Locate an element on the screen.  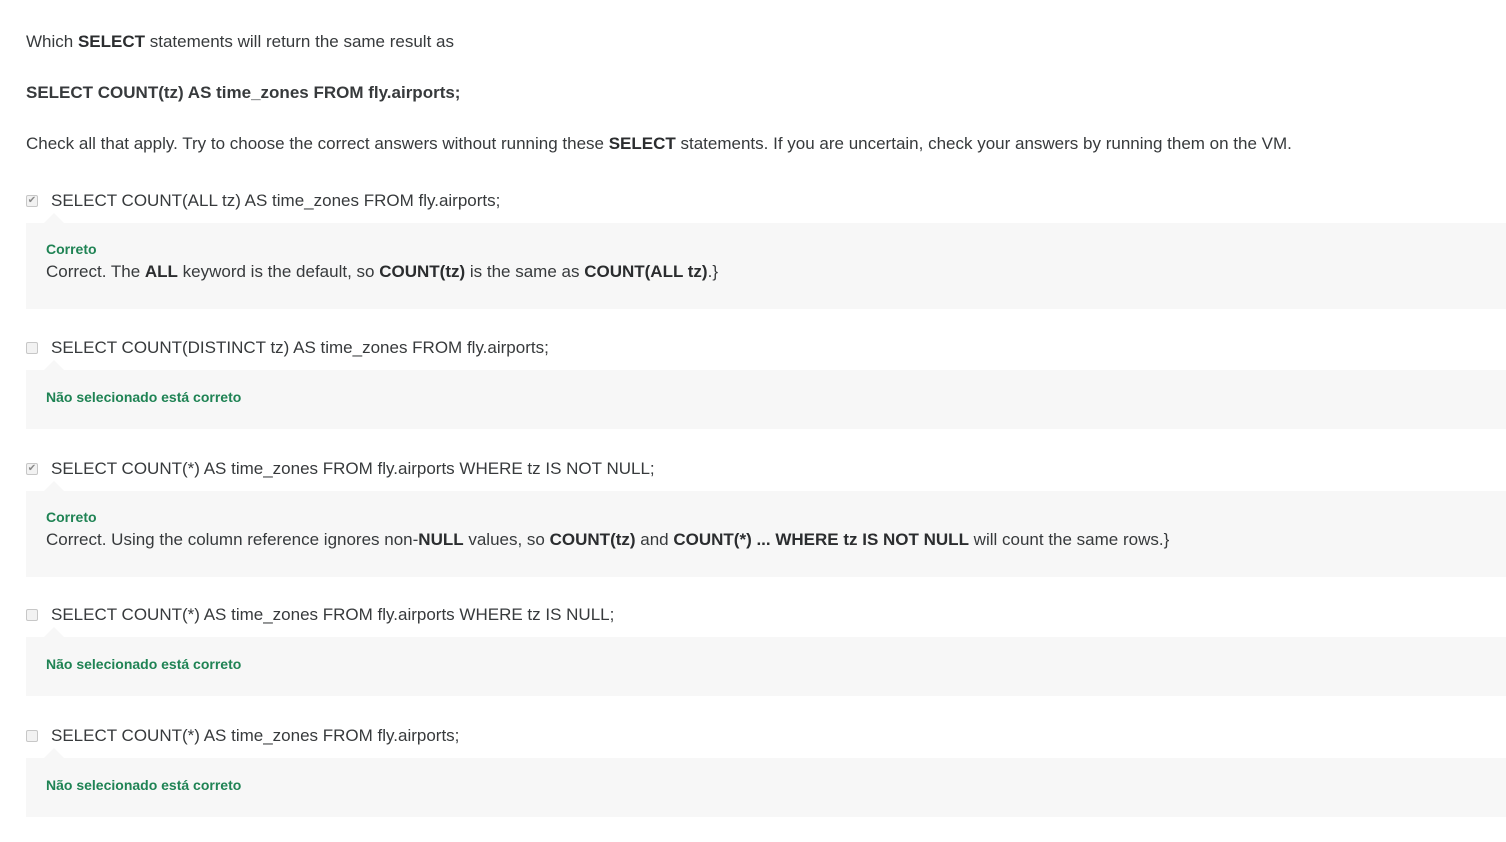
intro-keyword: SELECT is located at coordinates (111, 41).